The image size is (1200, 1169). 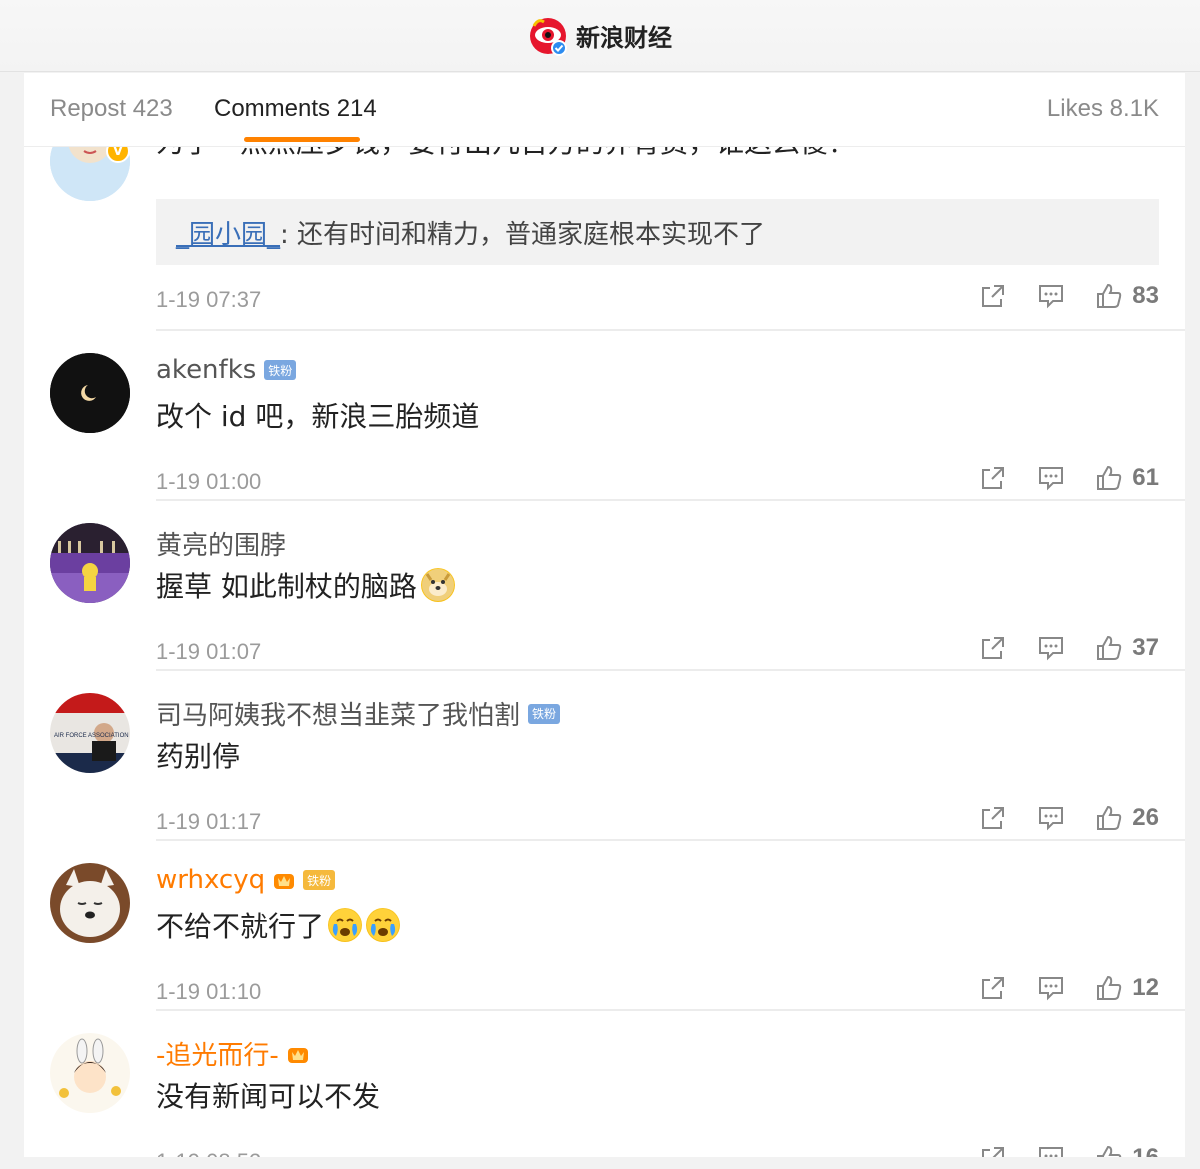 I want to click on top-bar: 新浪财经, so click(x=600, y=36).